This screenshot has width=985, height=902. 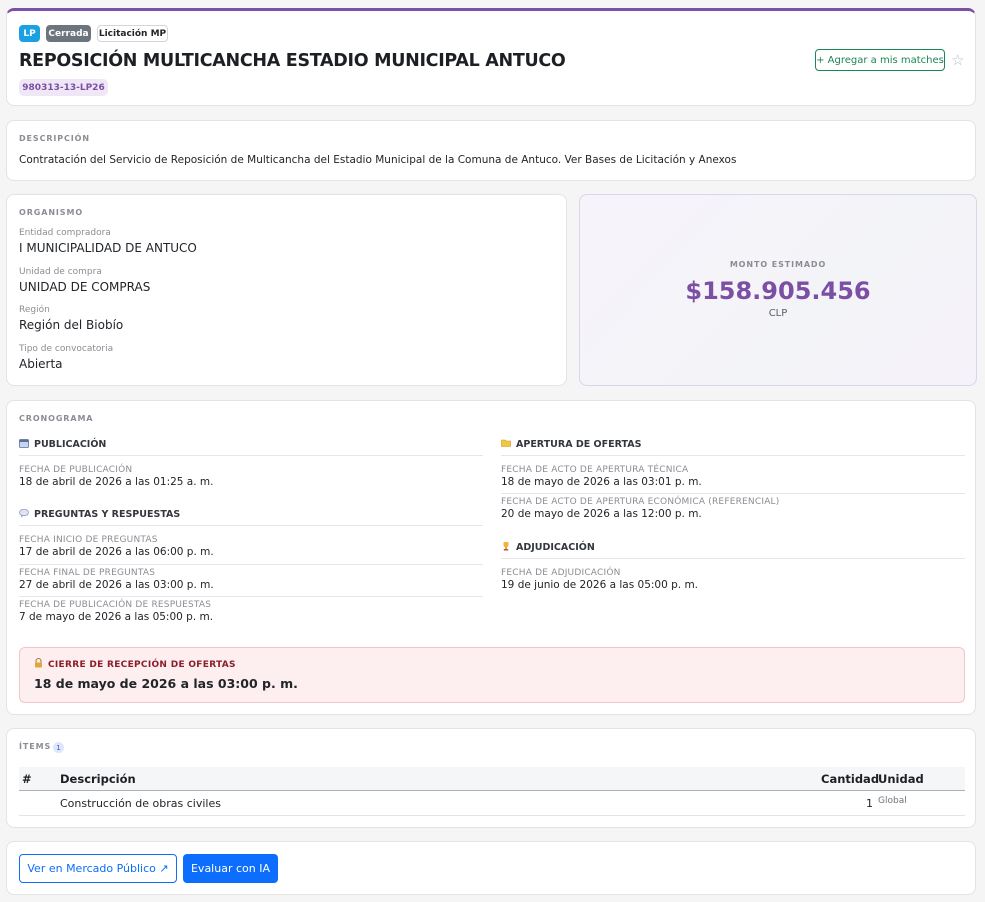 I want to click on col-unidad: Unidad, so click(x=901, y=779).